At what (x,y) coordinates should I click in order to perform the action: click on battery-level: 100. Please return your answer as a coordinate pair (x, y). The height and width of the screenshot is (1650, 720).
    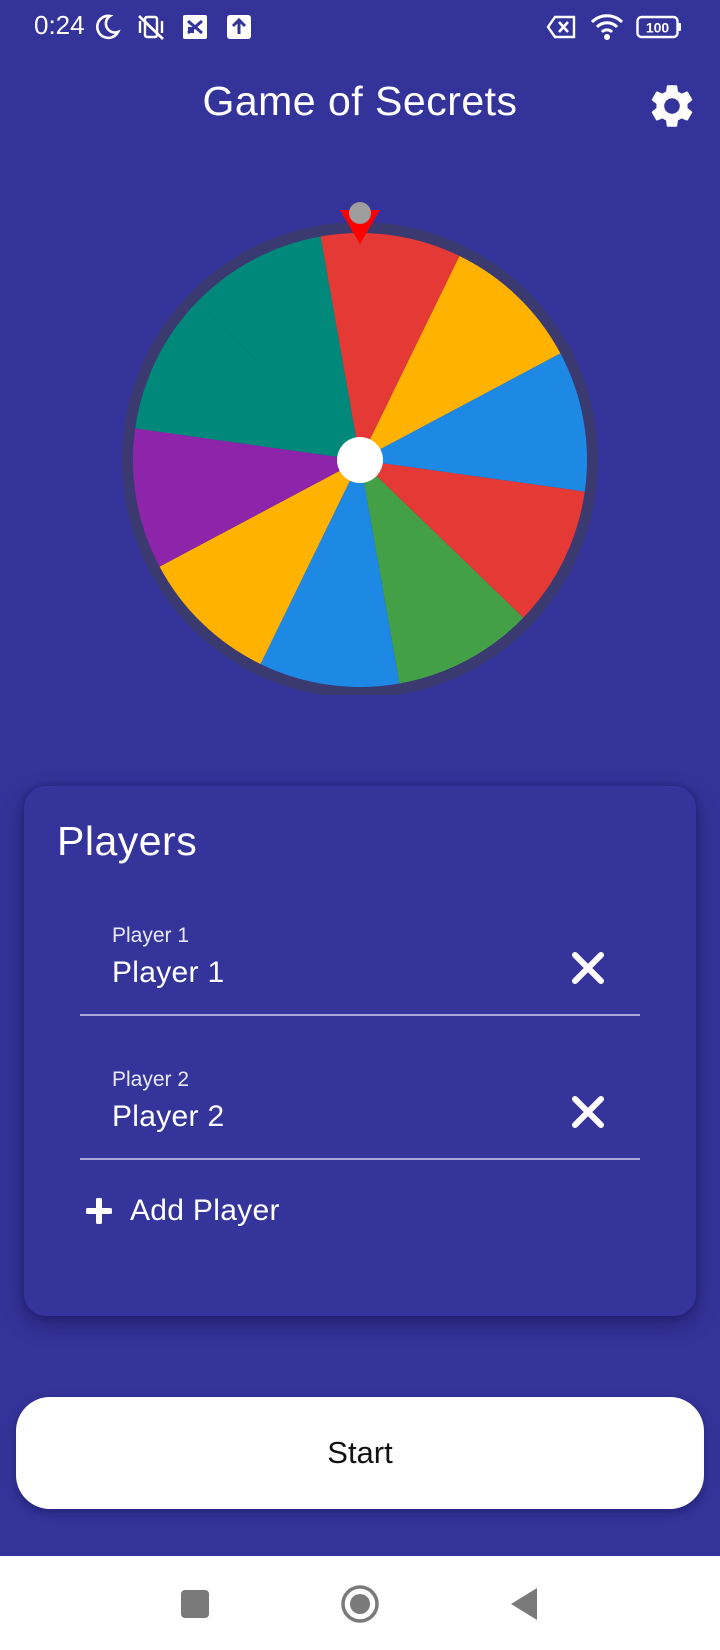
    Looking at the image, I should click on (658, 28).